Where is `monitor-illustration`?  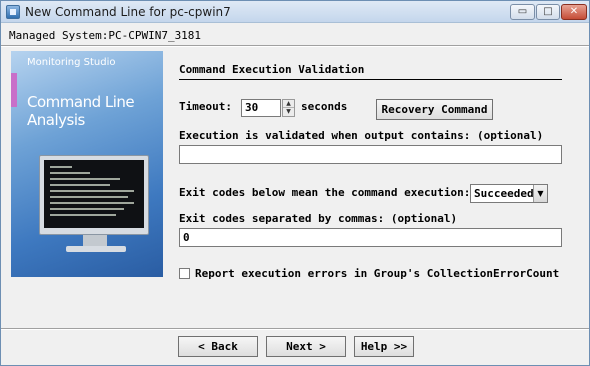
monitor-illustration is located at coordinates (94, 195).